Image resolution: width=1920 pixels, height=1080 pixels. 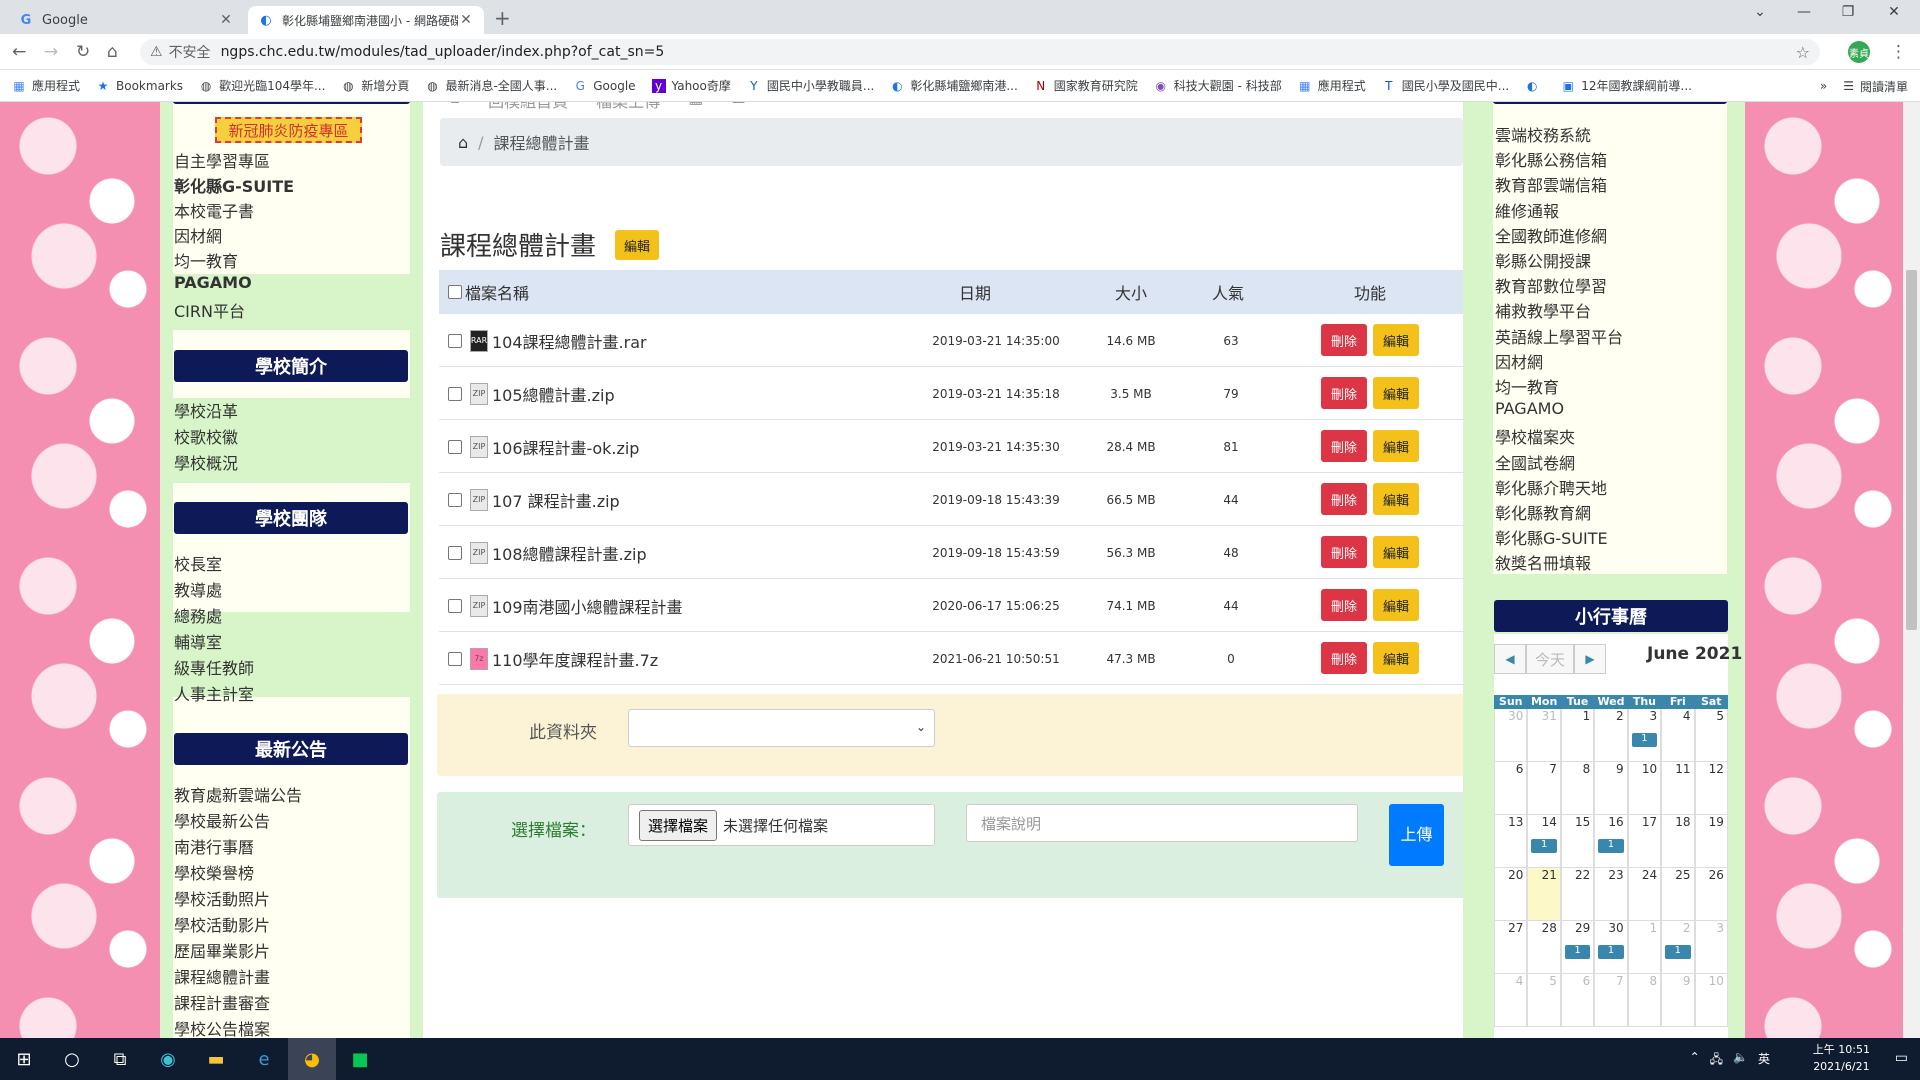 What do you see at coordinates (366, 20) in the screenshot?
I see `tab-active: ◐ 彰化縣埔鹽鄉南港國小 - 網路硬碟 ✕` at bounding box center [366, 20].